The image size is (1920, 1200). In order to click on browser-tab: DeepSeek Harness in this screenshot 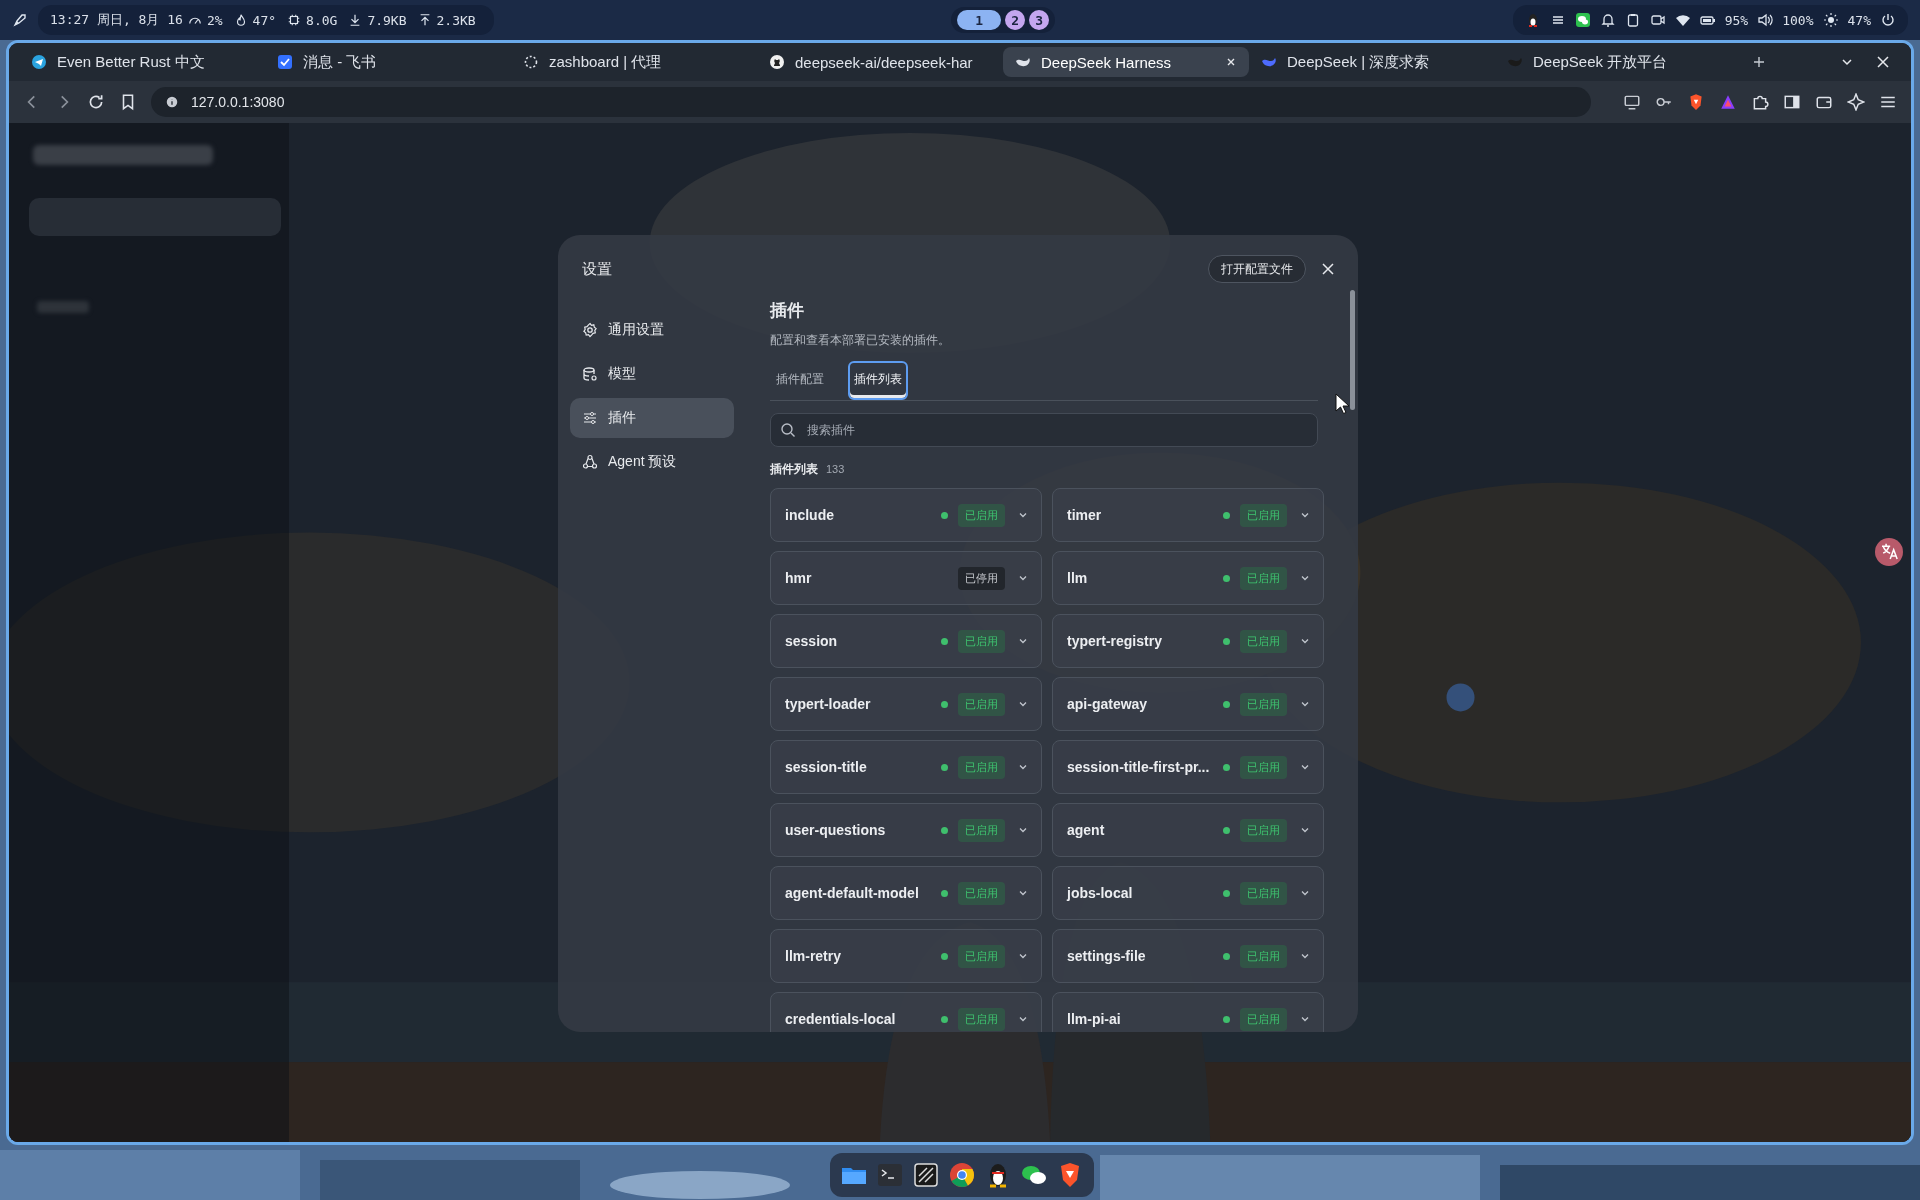, I will do `click(1126, 62)`.